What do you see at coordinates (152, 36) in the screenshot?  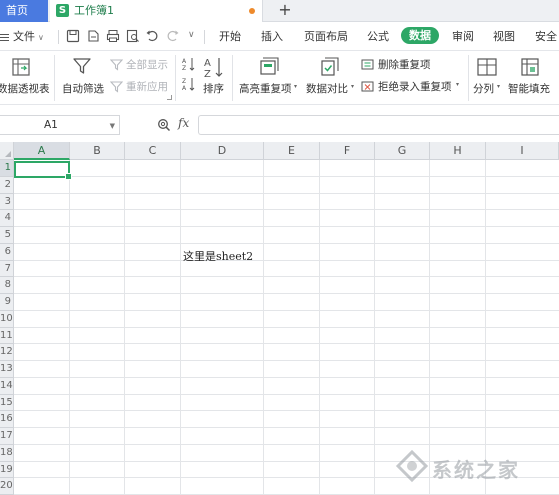 I see `undo-icon` at bounding box center [152, 36].